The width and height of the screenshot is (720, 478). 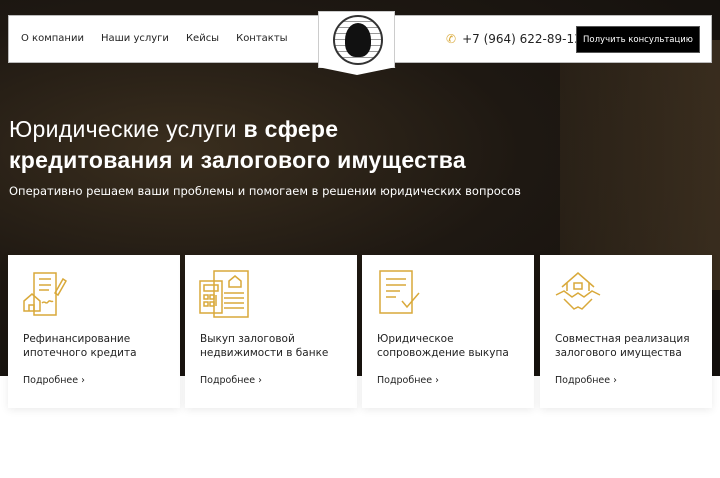 I want to click on card-title: Выкуп залоговой, so click(x=247, y=339).